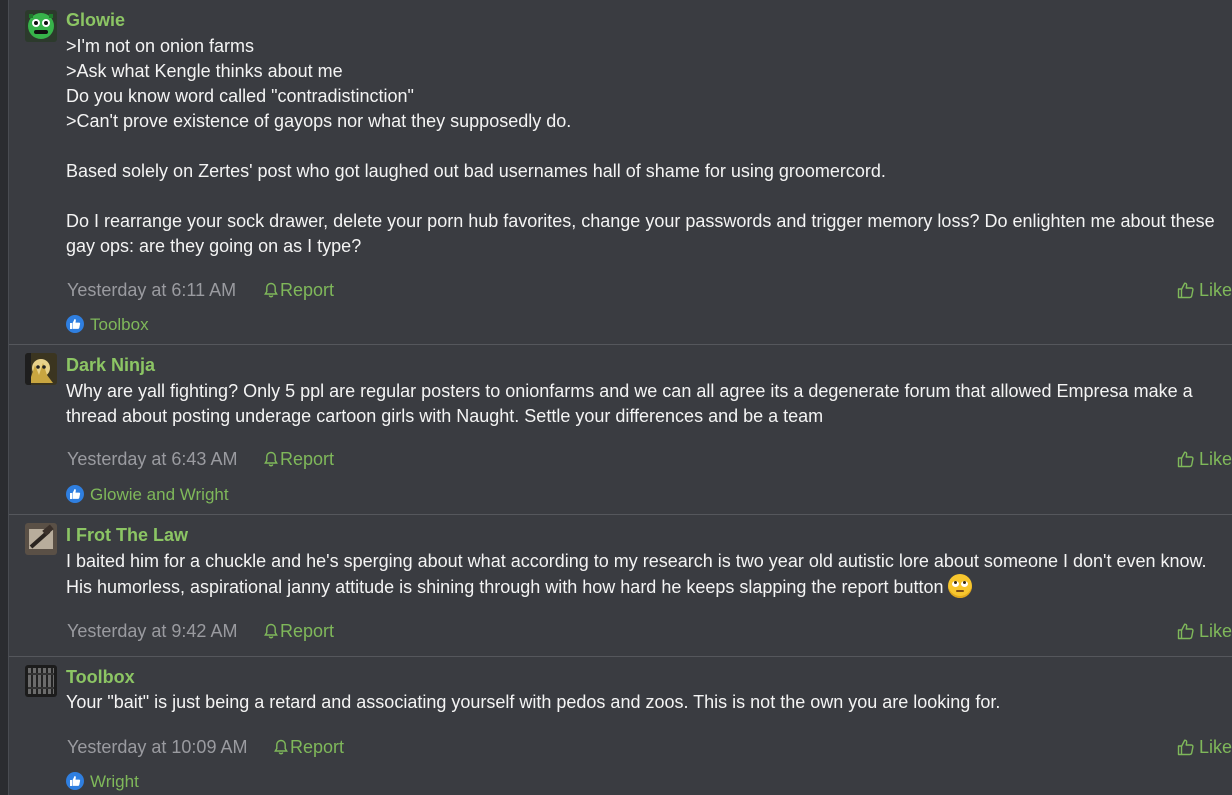 The image size is (1232, 795). I want to click on post-footer: Yesterday at 6:43 AM Report Like, so click(649, 462).